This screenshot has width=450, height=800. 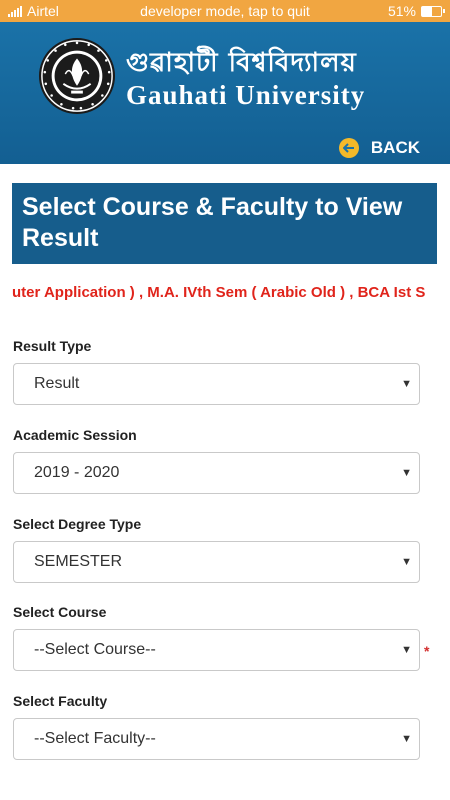 What do you see at coordinates (246, 95) in the screenshot?
I see `university-name-english: Gauhati University` at bounding box center [246, 95].